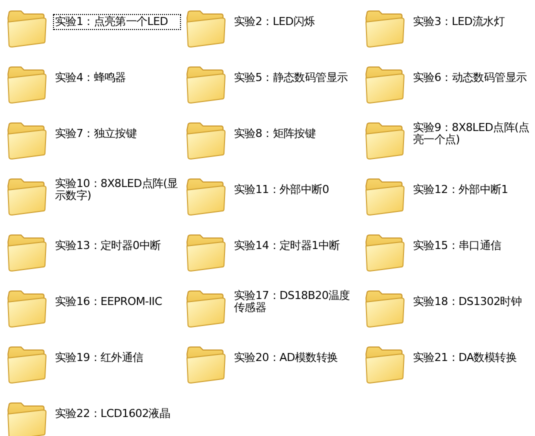 The height and width of the screenshot is (436, 535). Describe the element at coordinates (296, 22) in the screenshot. I see `folder-name: 实验2：LED闪烁` at that location.